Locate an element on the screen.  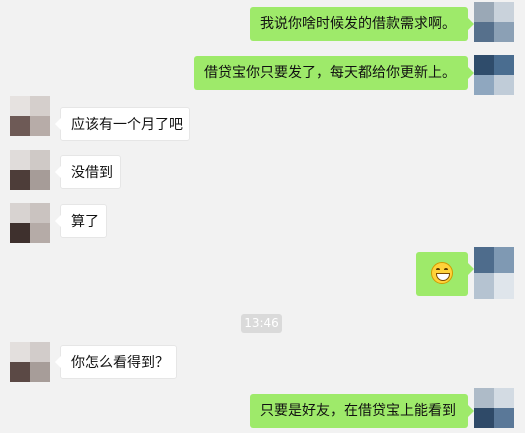
message-text: 我说你啥时候发的借款需求啊。 is located at coordinates (358, 24).